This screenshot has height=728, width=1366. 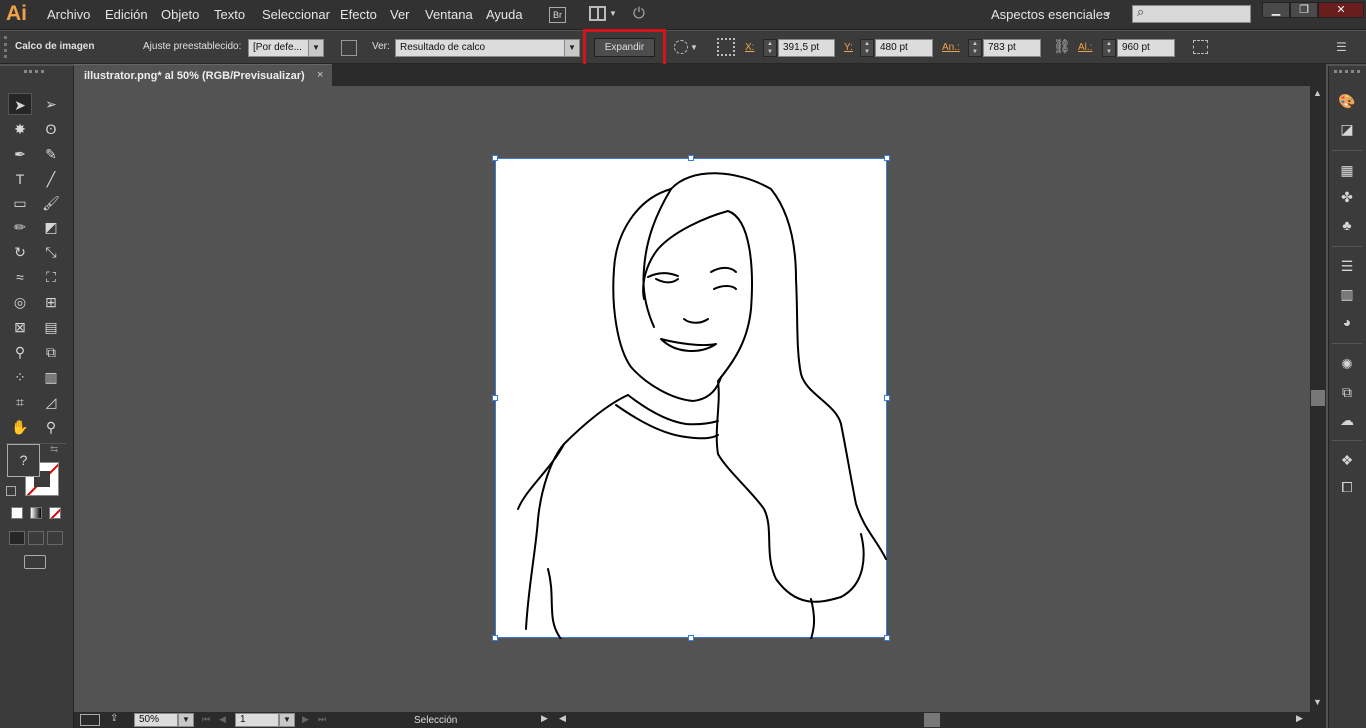 I want to click on control-bar-grip, so click(x=6, y=47).